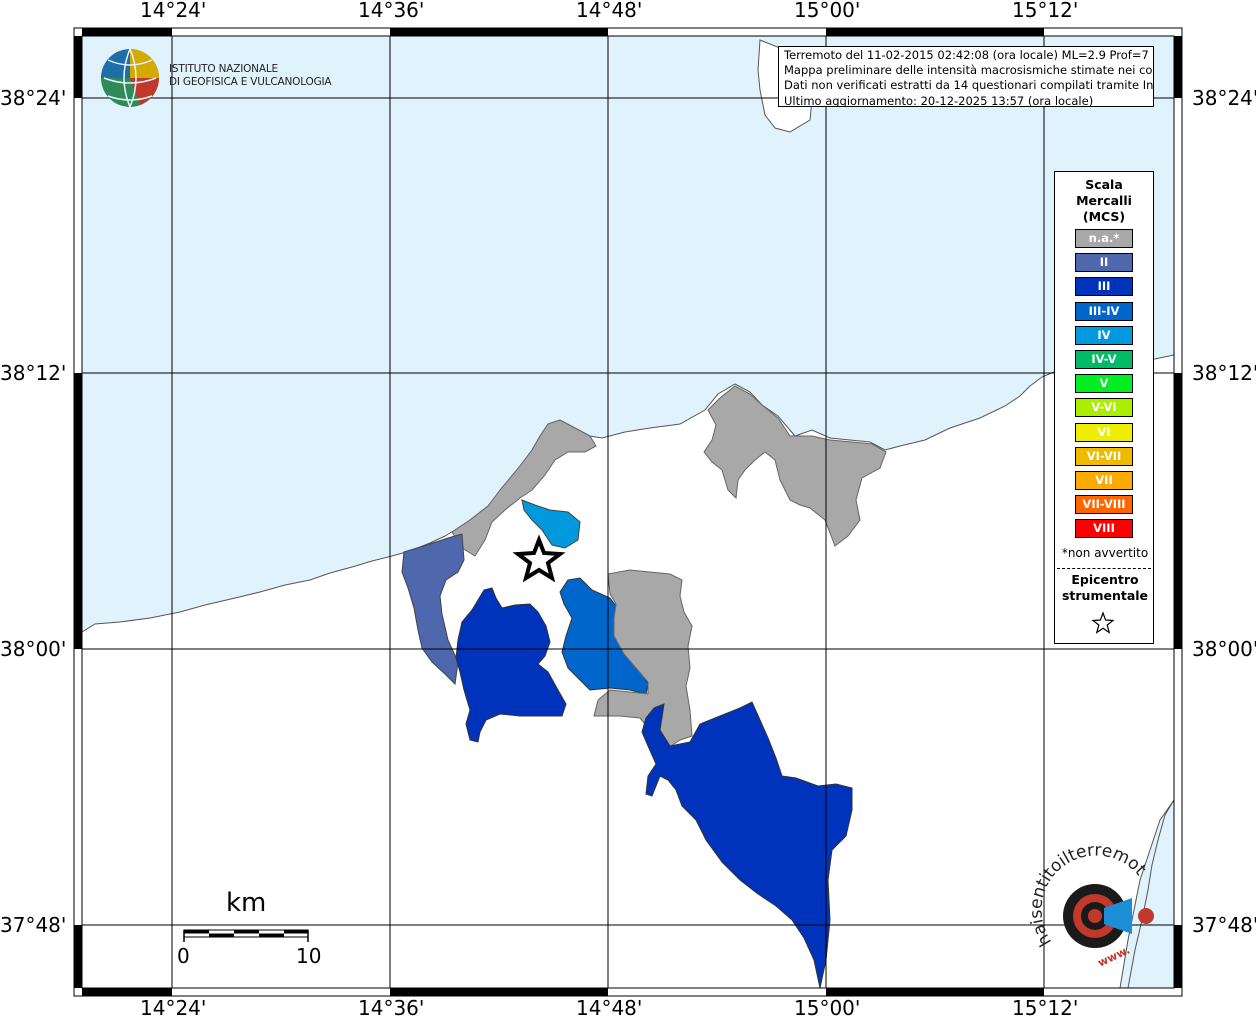 The image size is (1256, 1024). I want to click on legend-title: Scala Mercalli (MCS), so click(1104, 201).